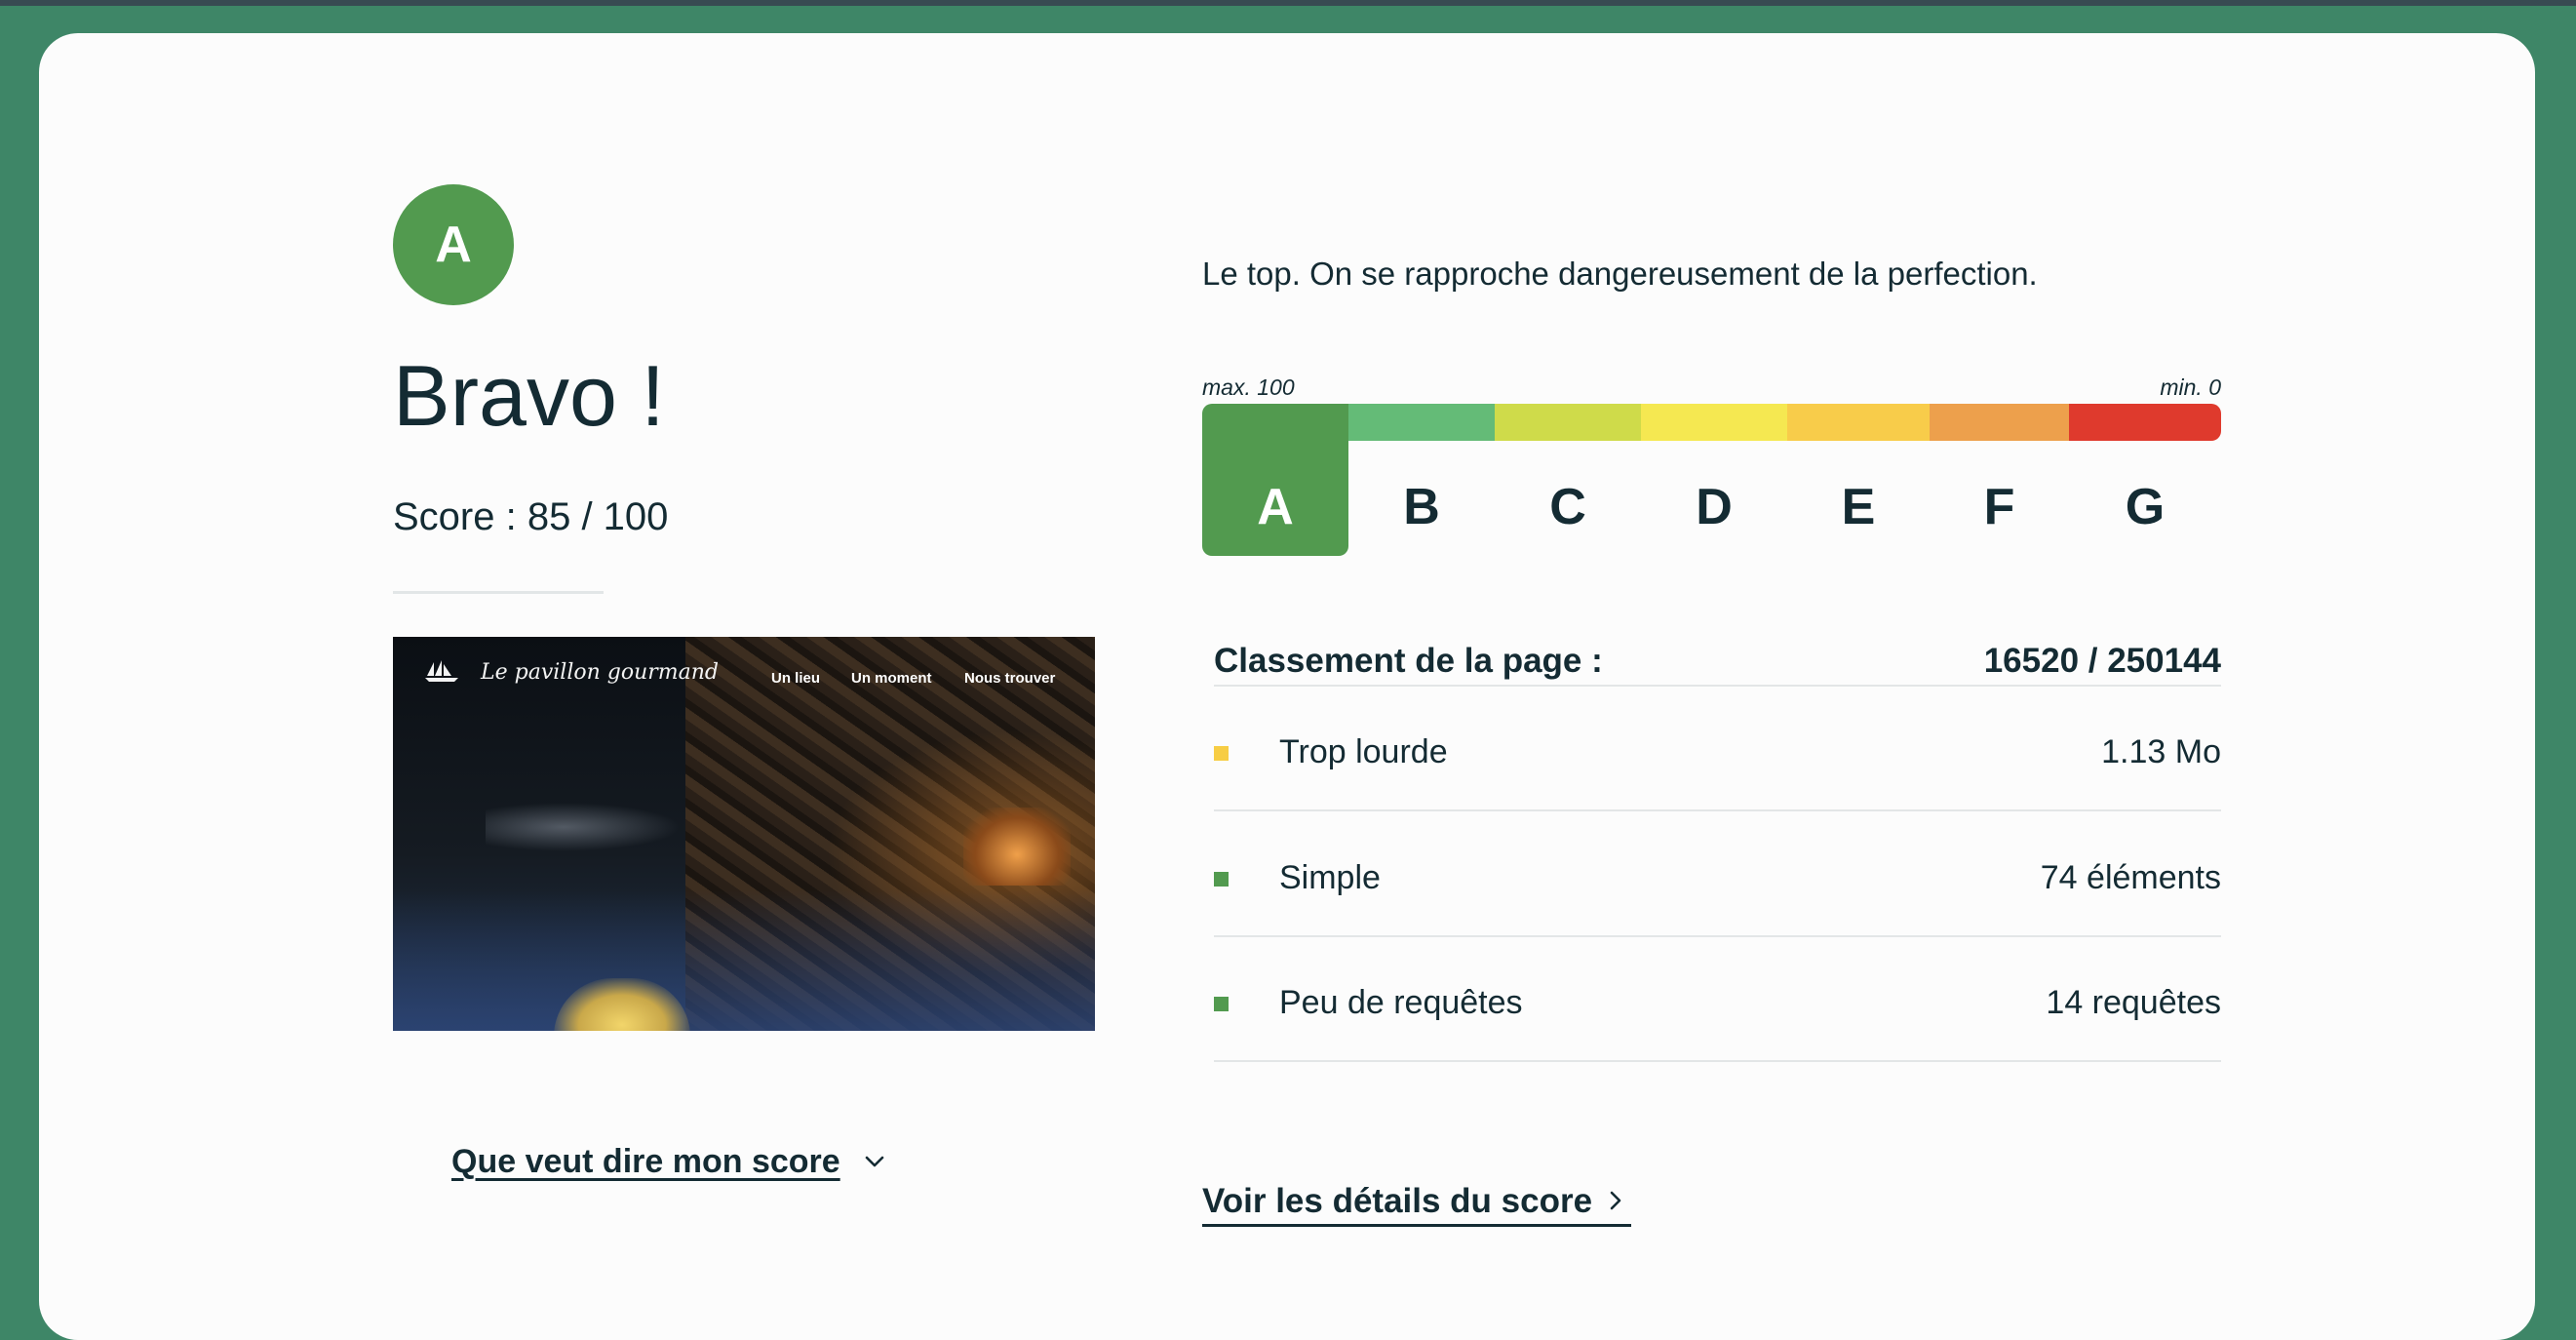 The width and height of the screenshot is (2576, 1340). What do you see at coordinates (1615, 1201) in the screenshot?
I see `chevron-right-icon` at bounding box center [1615, 1201].